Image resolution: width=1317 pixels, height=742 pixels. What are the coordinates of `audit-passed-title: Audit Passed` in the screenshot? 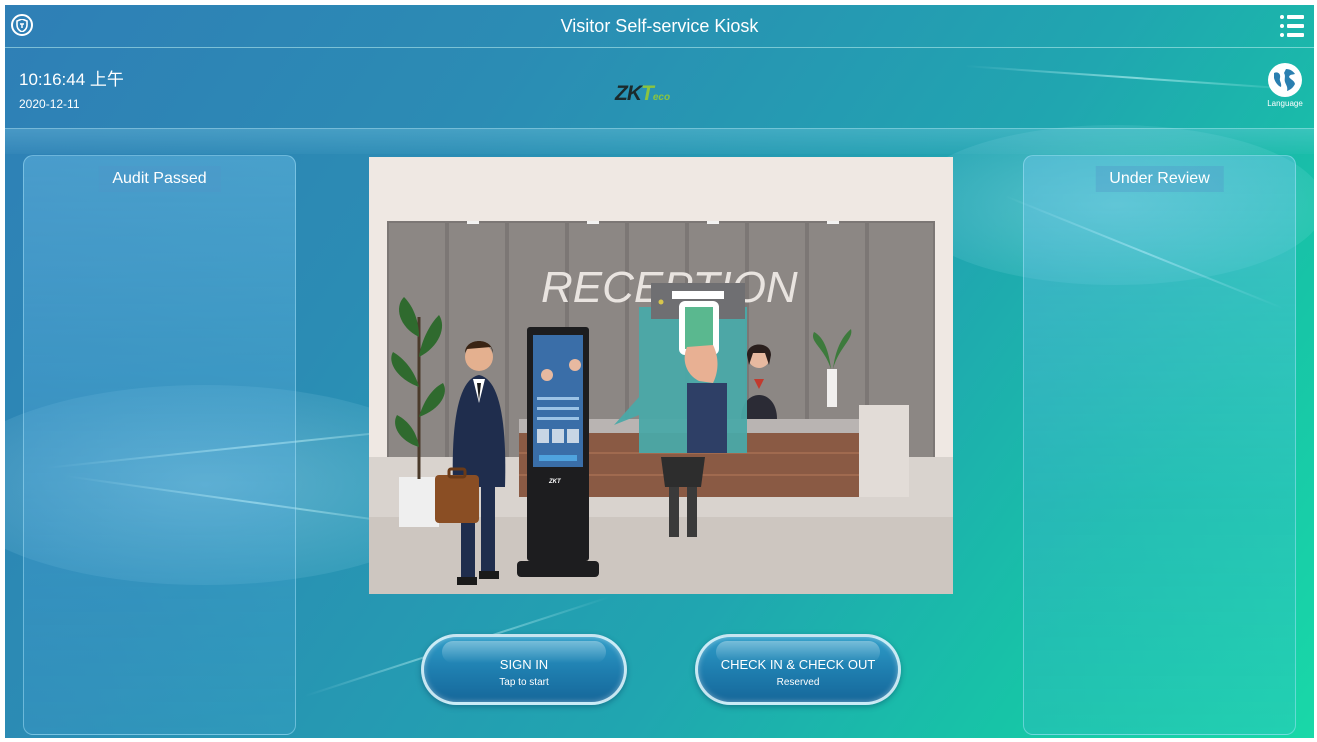 It's located at (159, 179).